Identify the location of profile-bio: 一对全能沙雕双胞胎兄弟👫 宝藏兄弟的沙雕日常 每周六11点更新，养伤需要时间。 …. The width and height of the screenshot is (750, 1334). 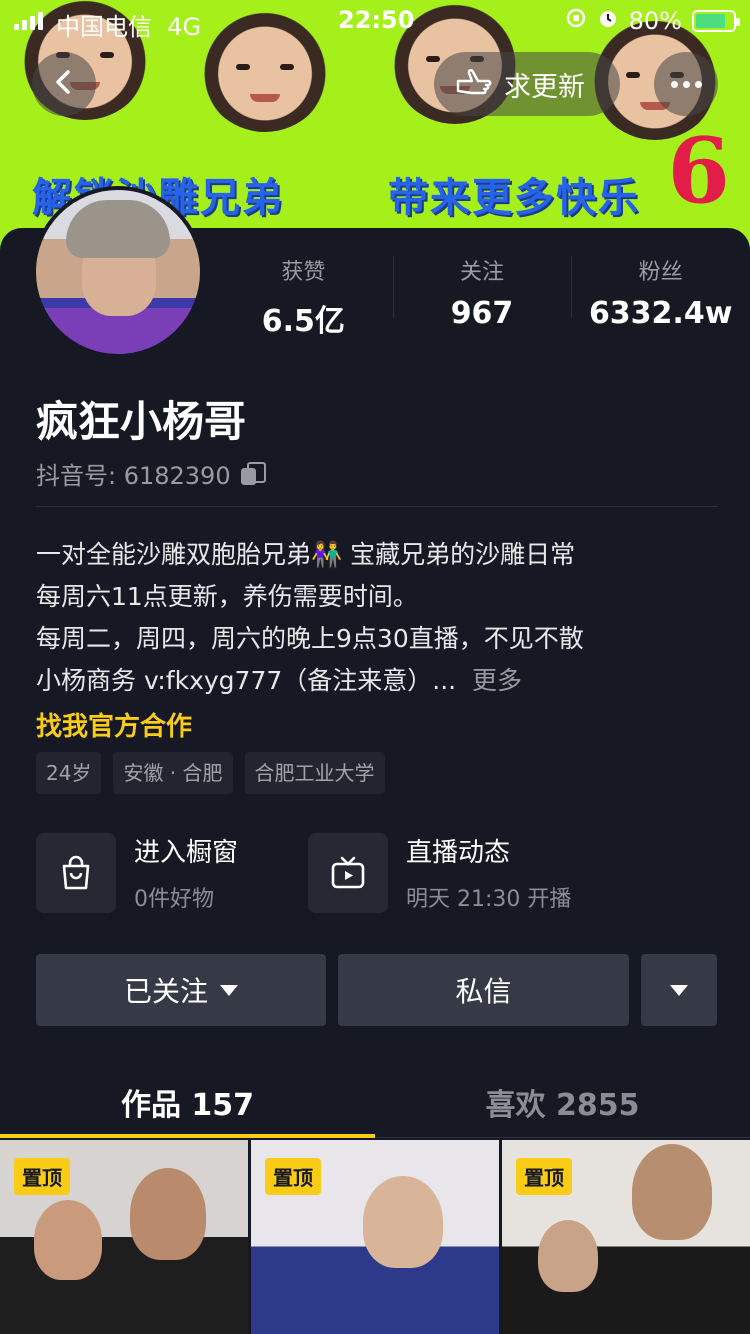
(381, 618).